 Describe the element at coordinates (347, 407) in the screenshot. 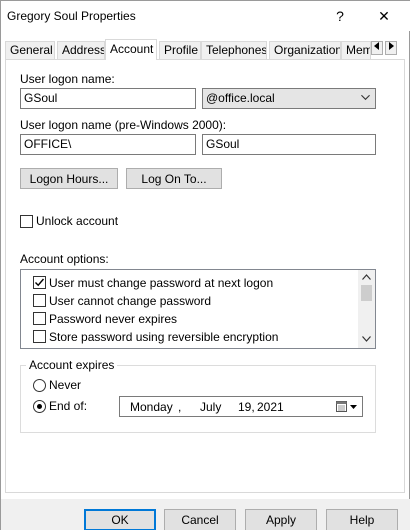

I see `calendar-dropdown-icon` at that location.